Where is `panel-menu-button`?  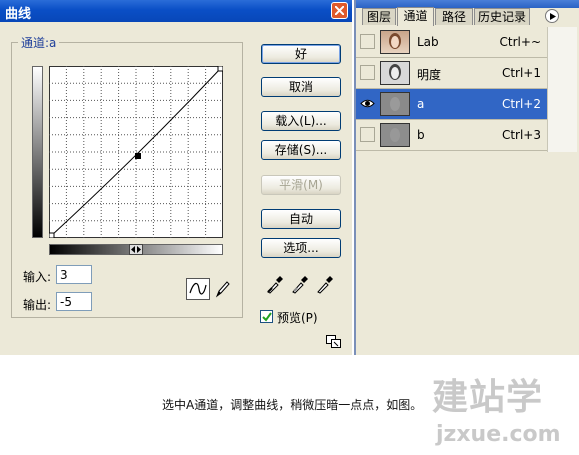 panel-menu-button is located at coordinates (552, 16).